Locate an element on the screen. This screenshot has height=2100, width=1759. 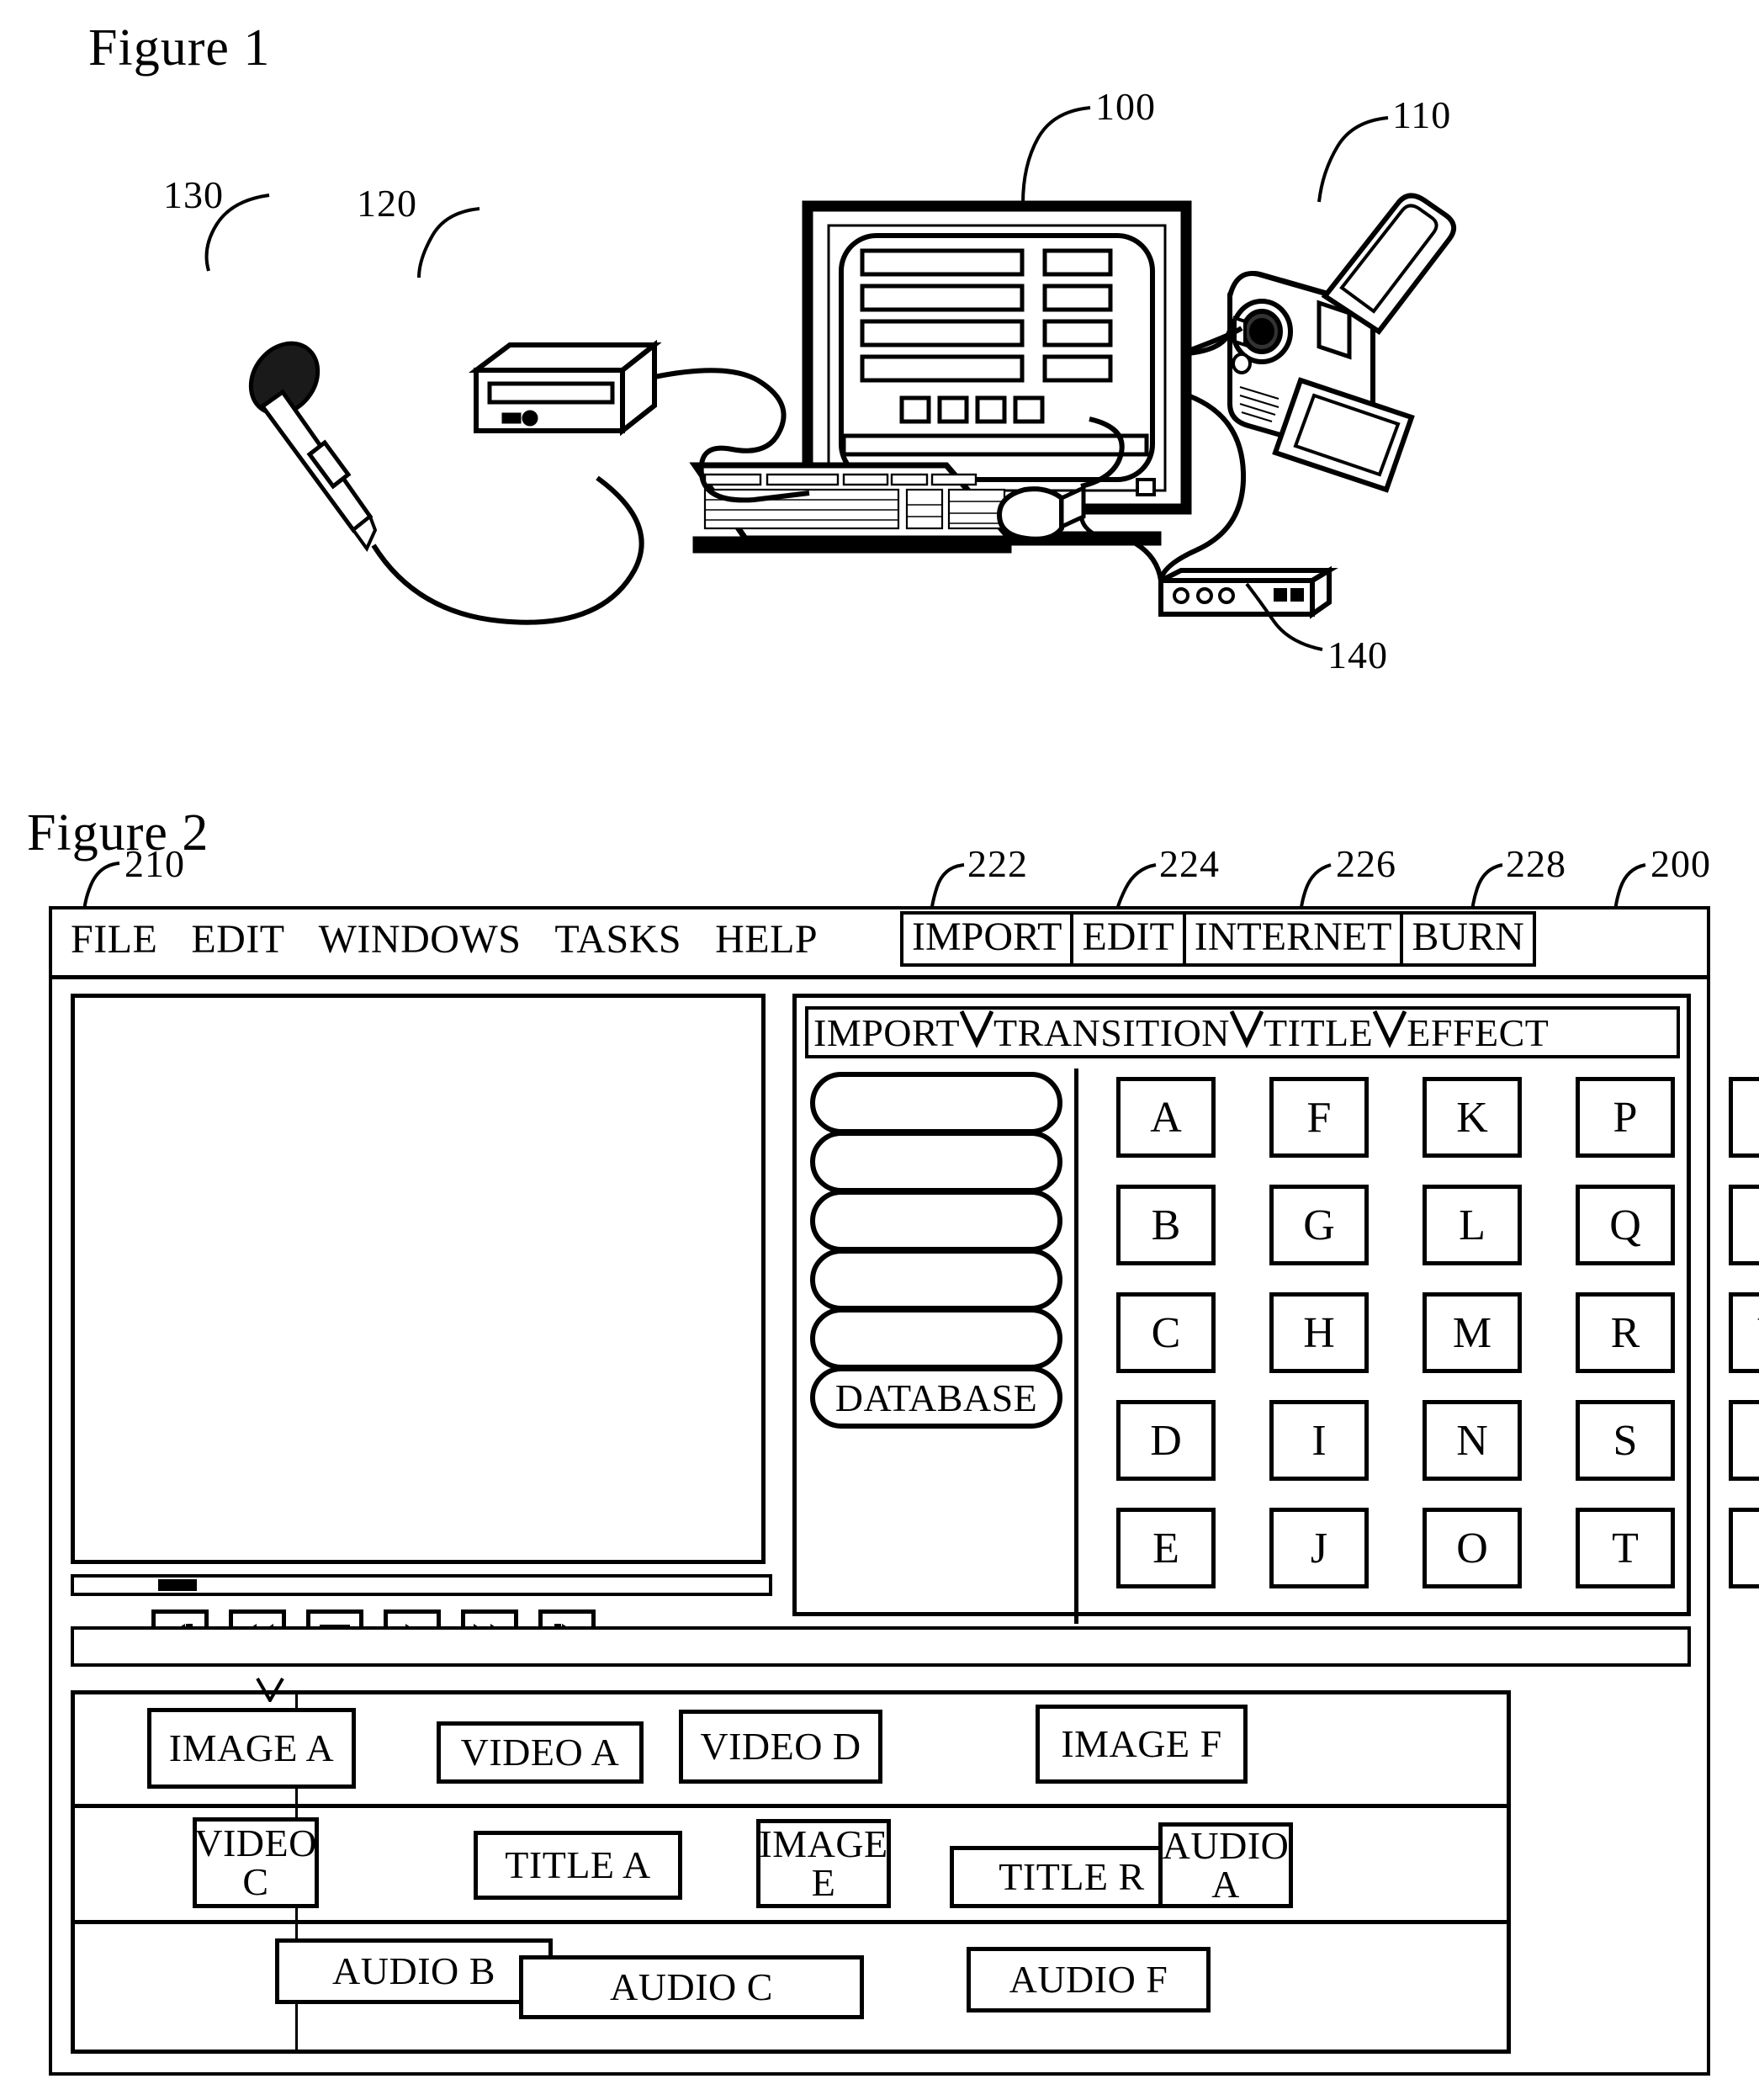
ref-224: 224 is located at coordinates (1189, 864).